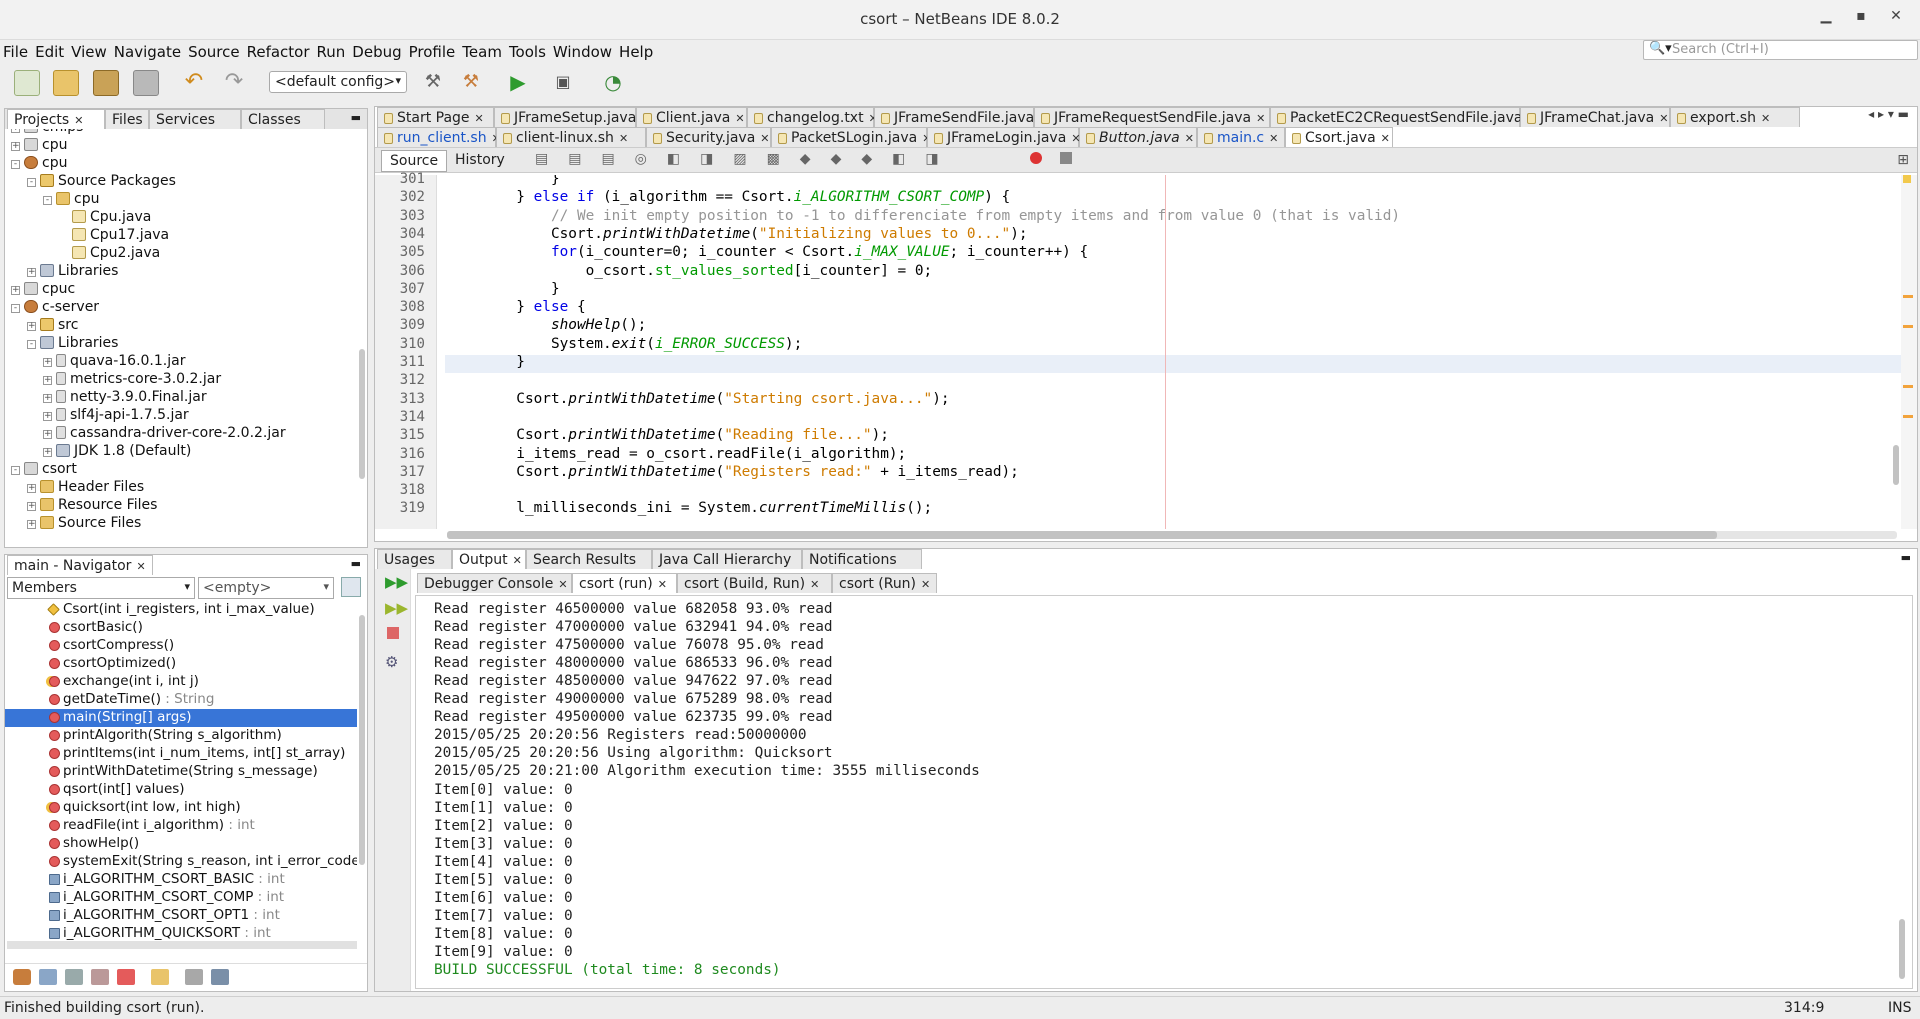 This screenshot has width=1920, height=1019. What do you see at coordinates (101, 182) in the screenshot?
I see `tree-item: - Source Packages` at bounding box center [101, 182].